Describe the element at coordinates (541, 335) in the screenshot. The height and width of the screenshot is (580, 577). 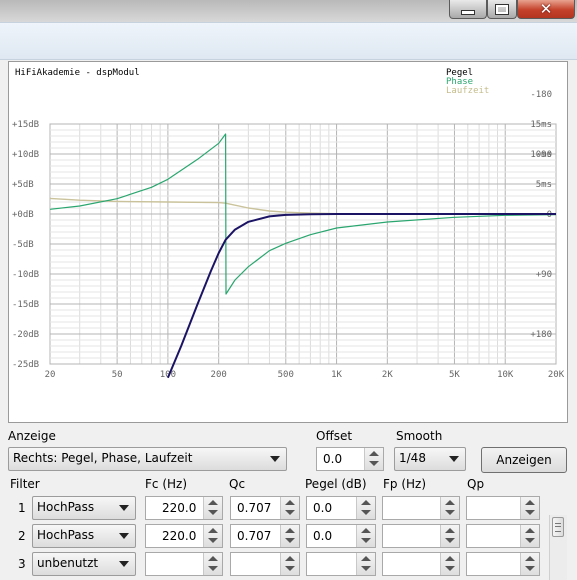
I see `y-right-tick-label: +180` at that location.